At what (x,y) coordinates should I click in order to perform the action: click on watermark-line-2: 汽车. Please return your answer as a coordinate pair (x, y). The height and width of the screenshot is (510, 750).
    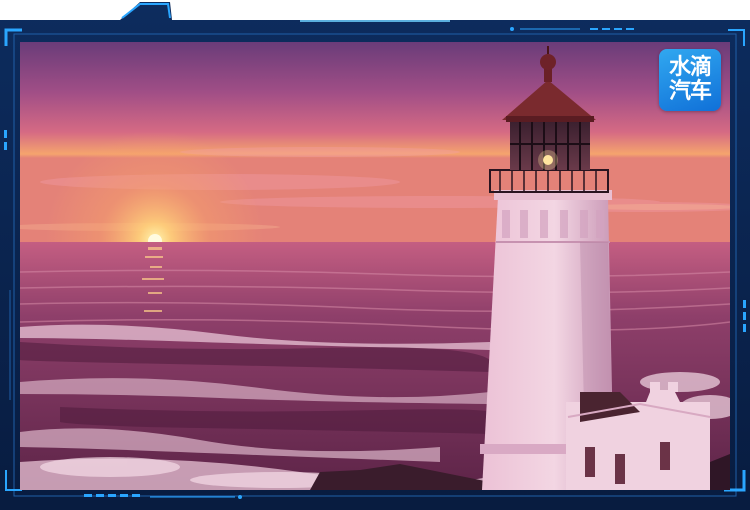
    Looking at the image, I should click on (690, 91).